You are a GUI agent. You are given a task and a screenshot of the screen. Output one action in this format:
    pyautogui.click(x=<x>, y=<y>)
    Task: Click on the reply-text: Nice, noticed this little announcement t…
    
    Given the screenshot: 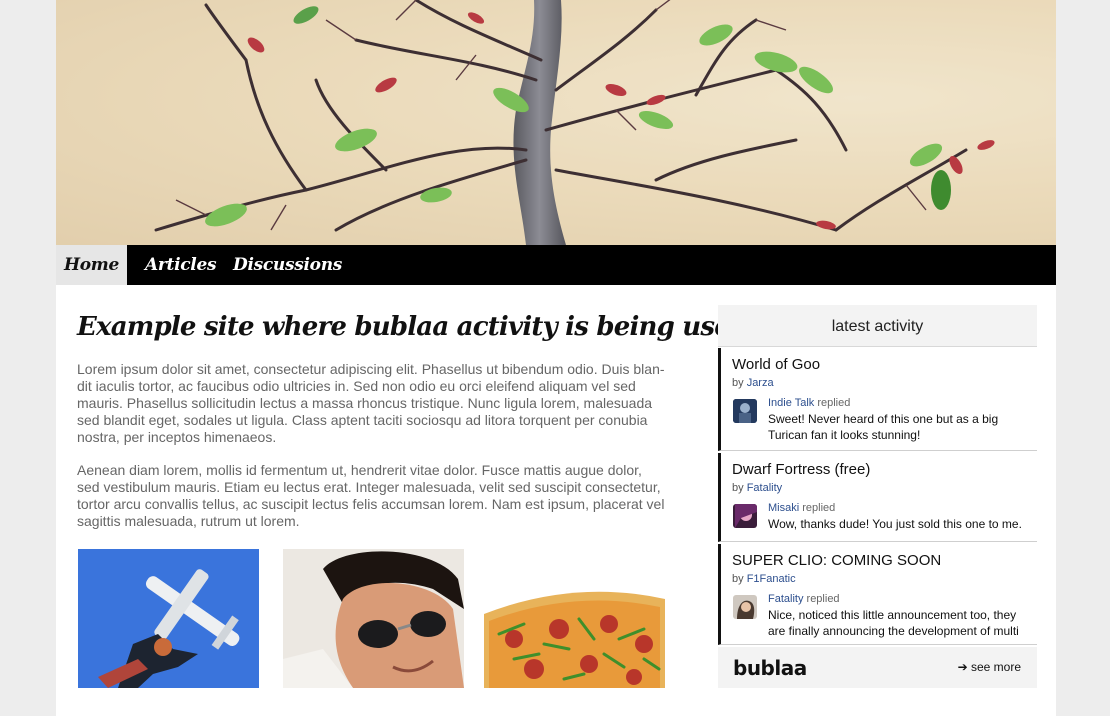 What is the action you would take?
    pyautogui.click(x=893, y=623)
    